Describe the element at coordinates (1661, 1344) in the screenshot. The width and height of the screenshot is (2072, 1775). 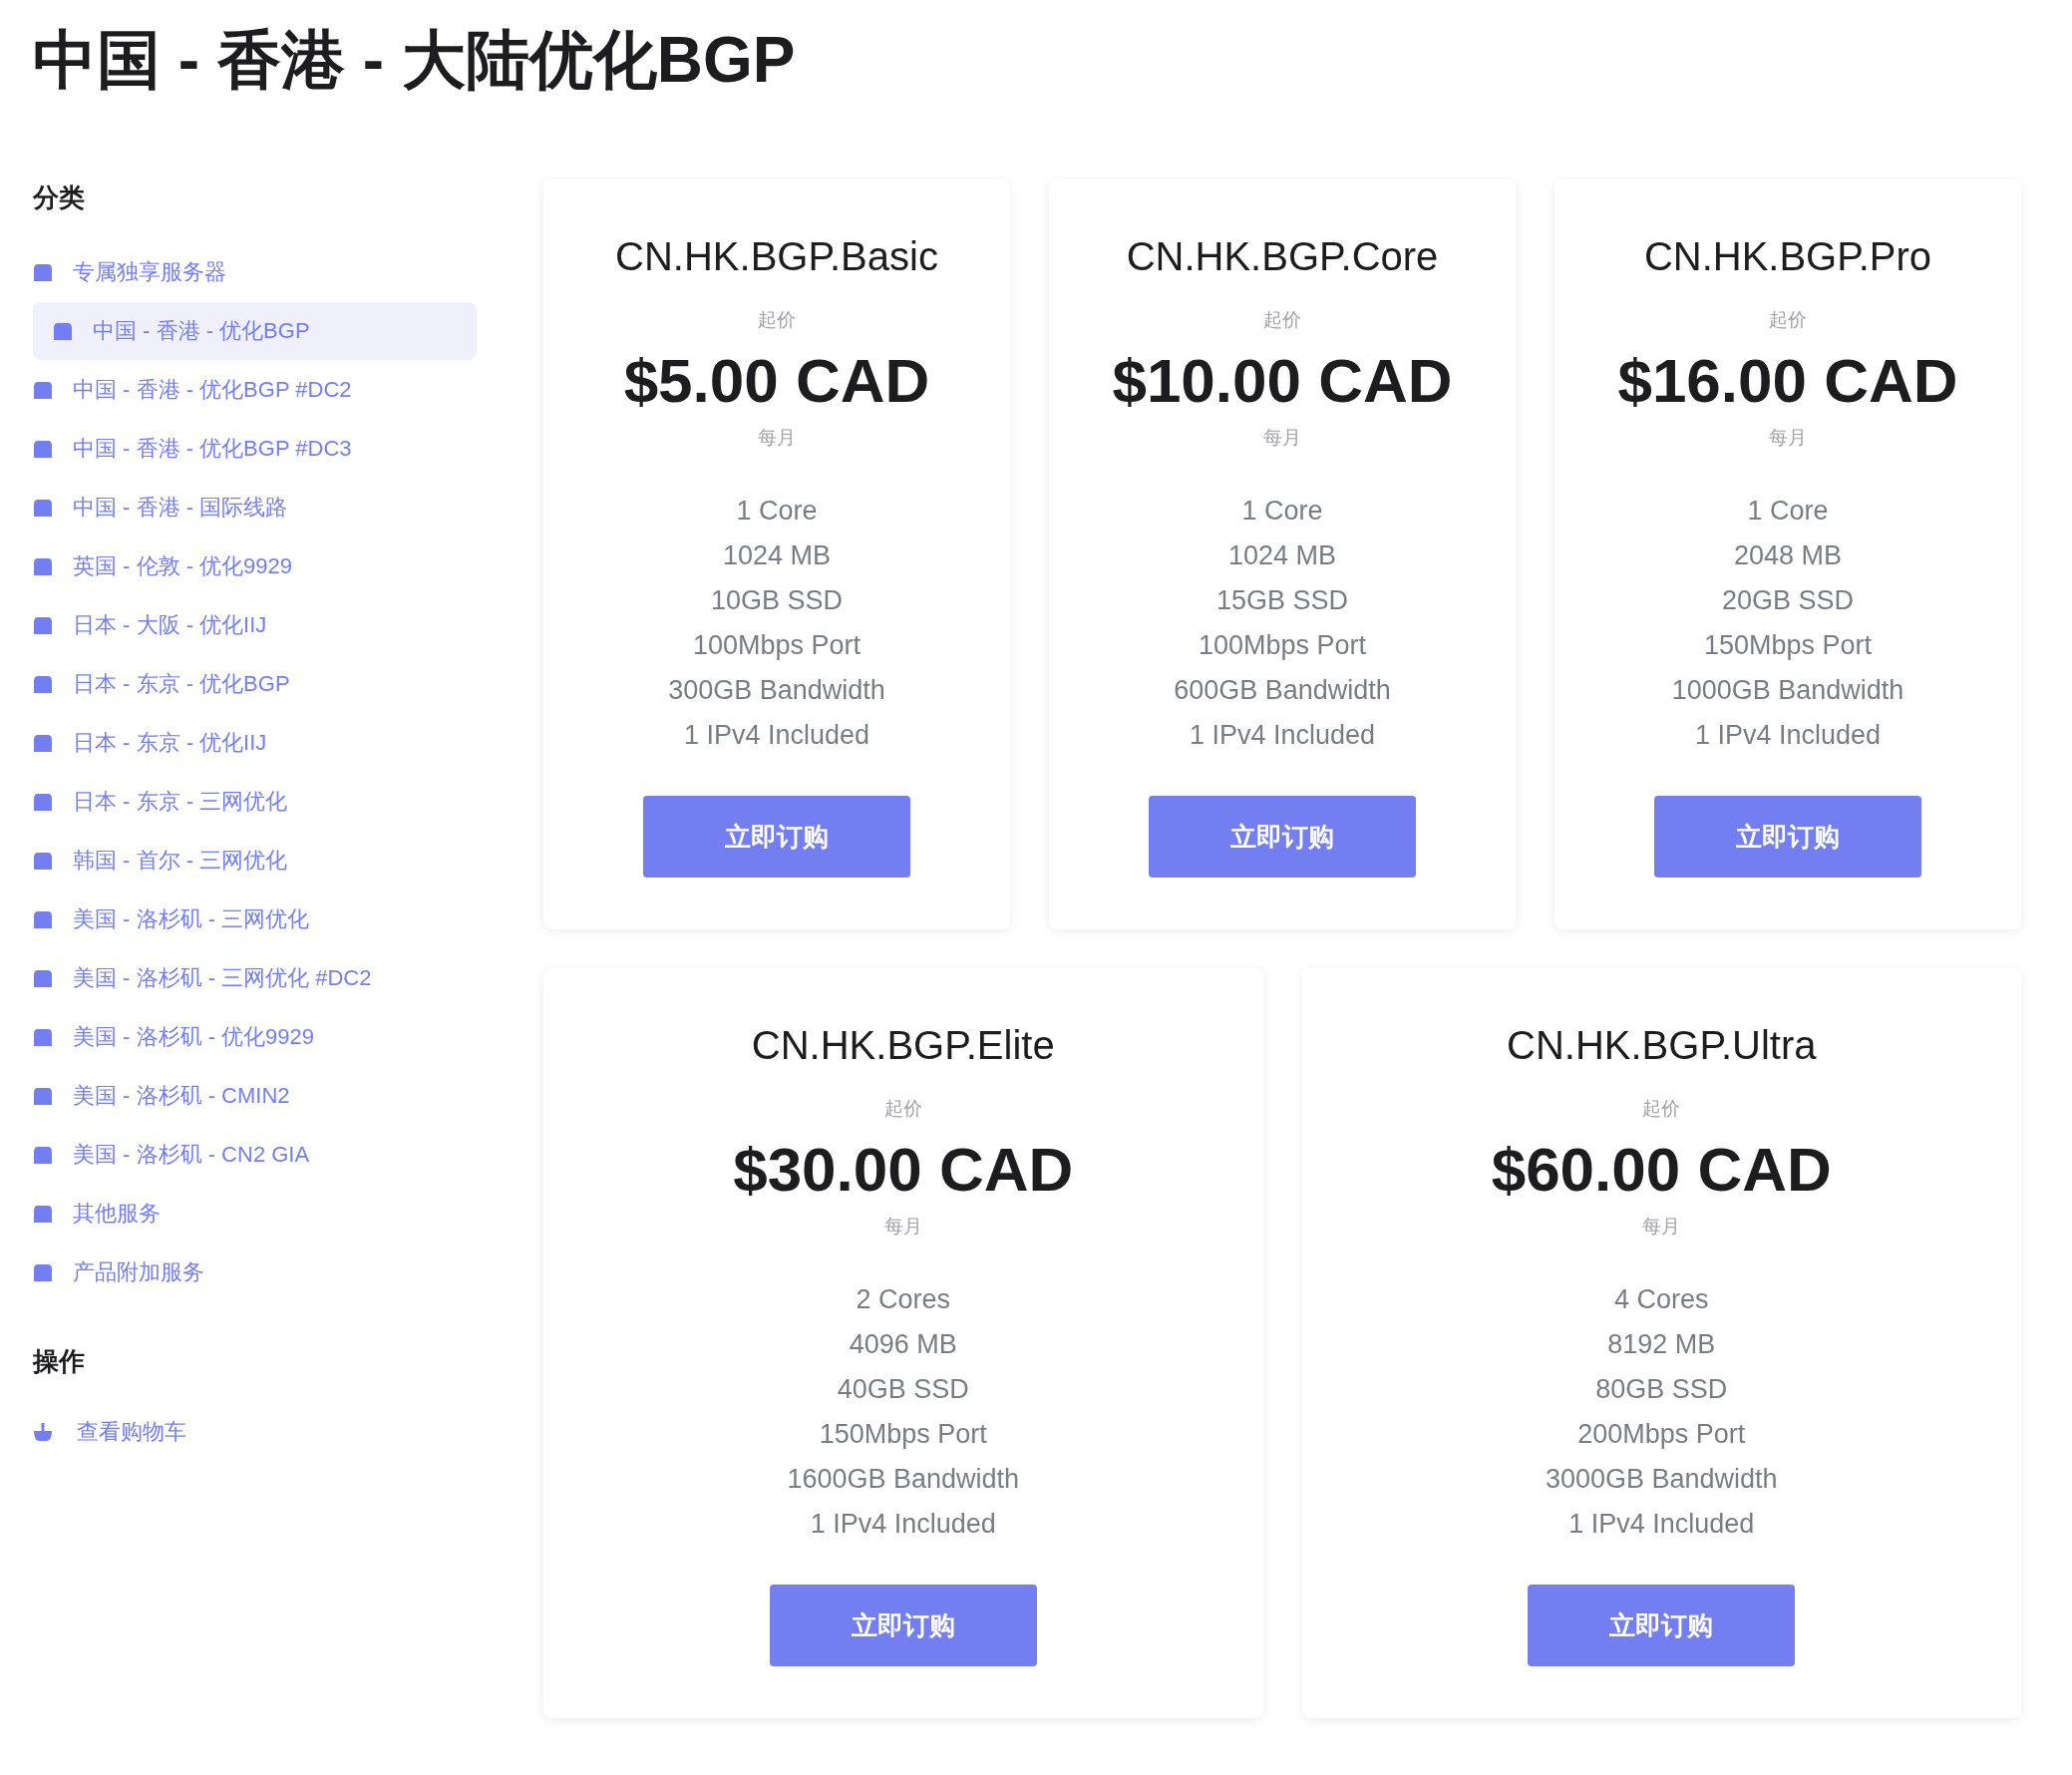
I see `feature-text: 8192 MB` at that location.